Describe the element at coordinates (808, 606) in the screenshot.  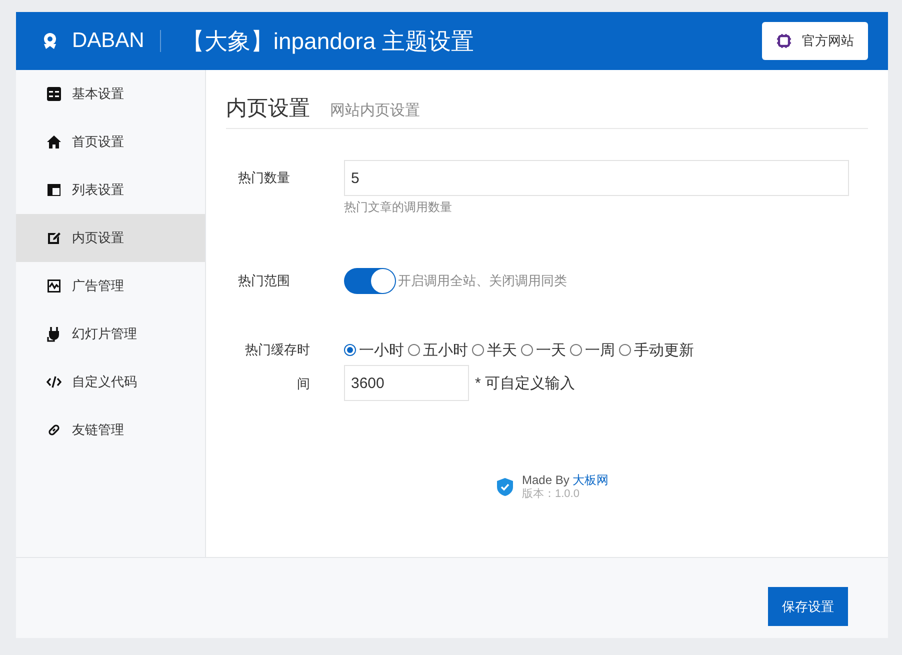
I see `save-button: 保存设置` at that location.